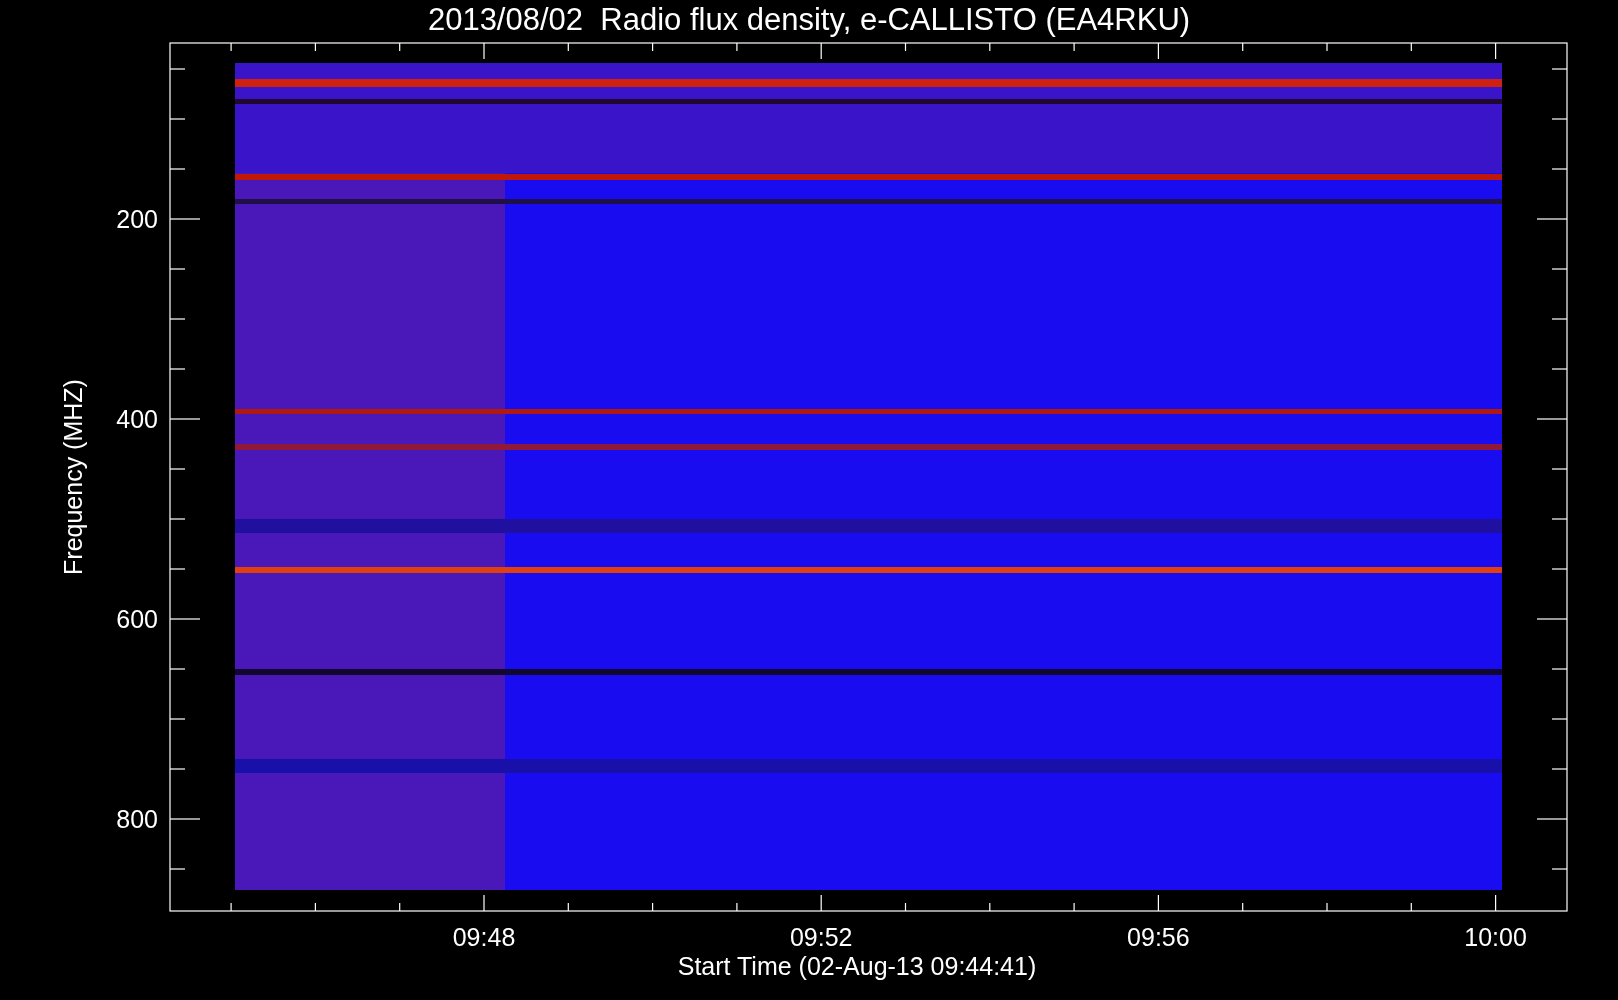 This screenshot has width=1618, height=1000. Describe the element at coordinates (73, 477) in the screenshot. I see `y-axis-label: Frequency (MHZ)` at that location.